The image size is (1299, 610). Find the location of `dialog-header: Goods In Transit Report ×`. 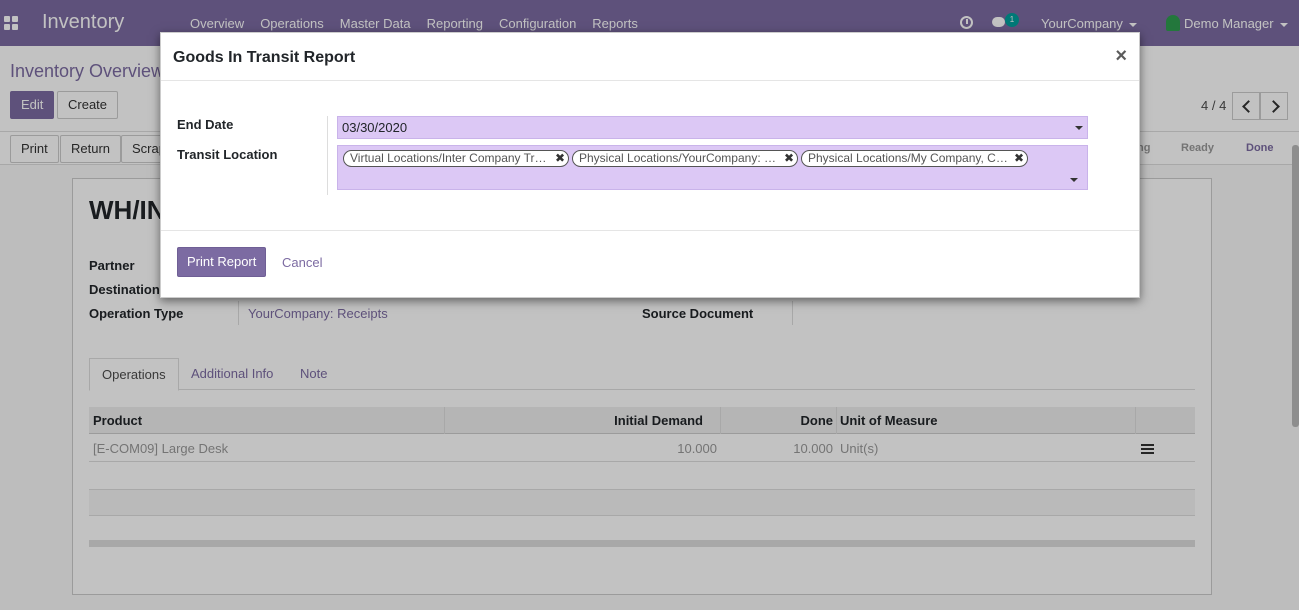

dialog-header: Goods In Transit Report × is located at coordinates (650, 57).